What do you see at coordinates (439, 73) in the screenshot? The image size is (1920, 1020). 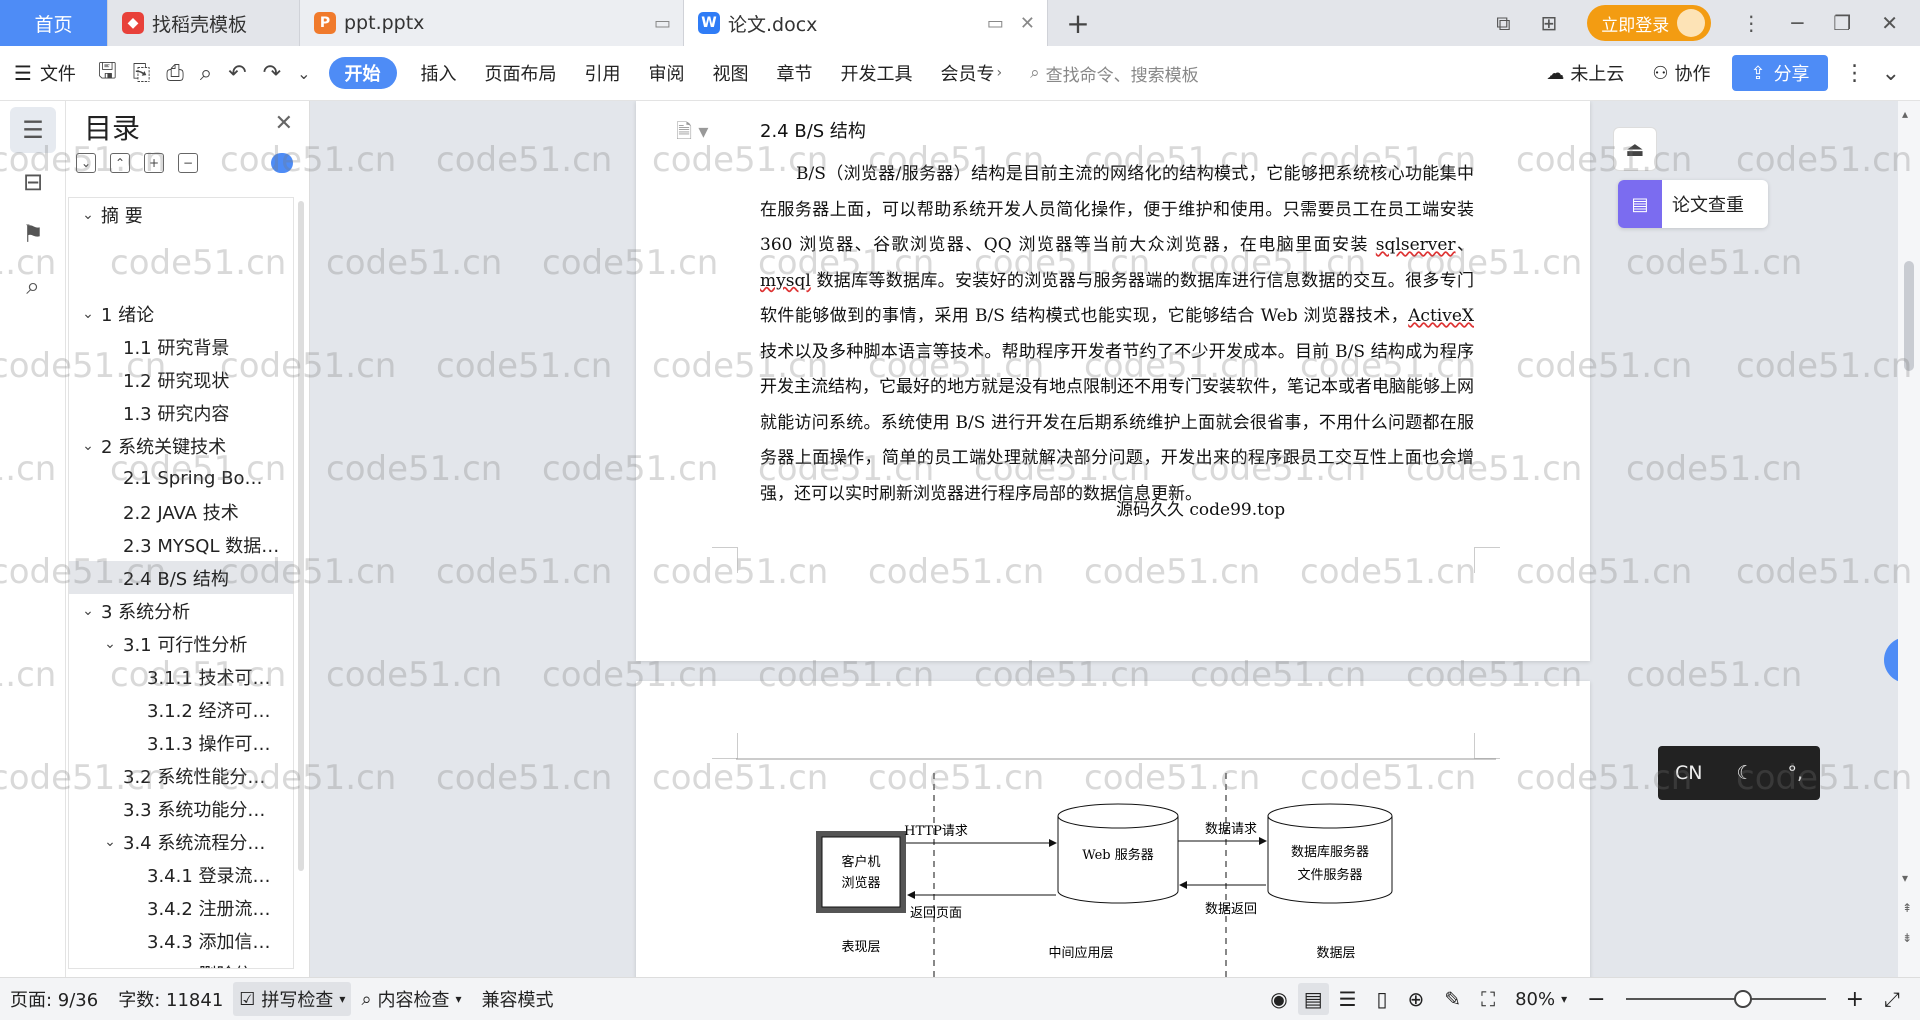 I see `tab-insert: 插入` at bounding box center [439, 73].